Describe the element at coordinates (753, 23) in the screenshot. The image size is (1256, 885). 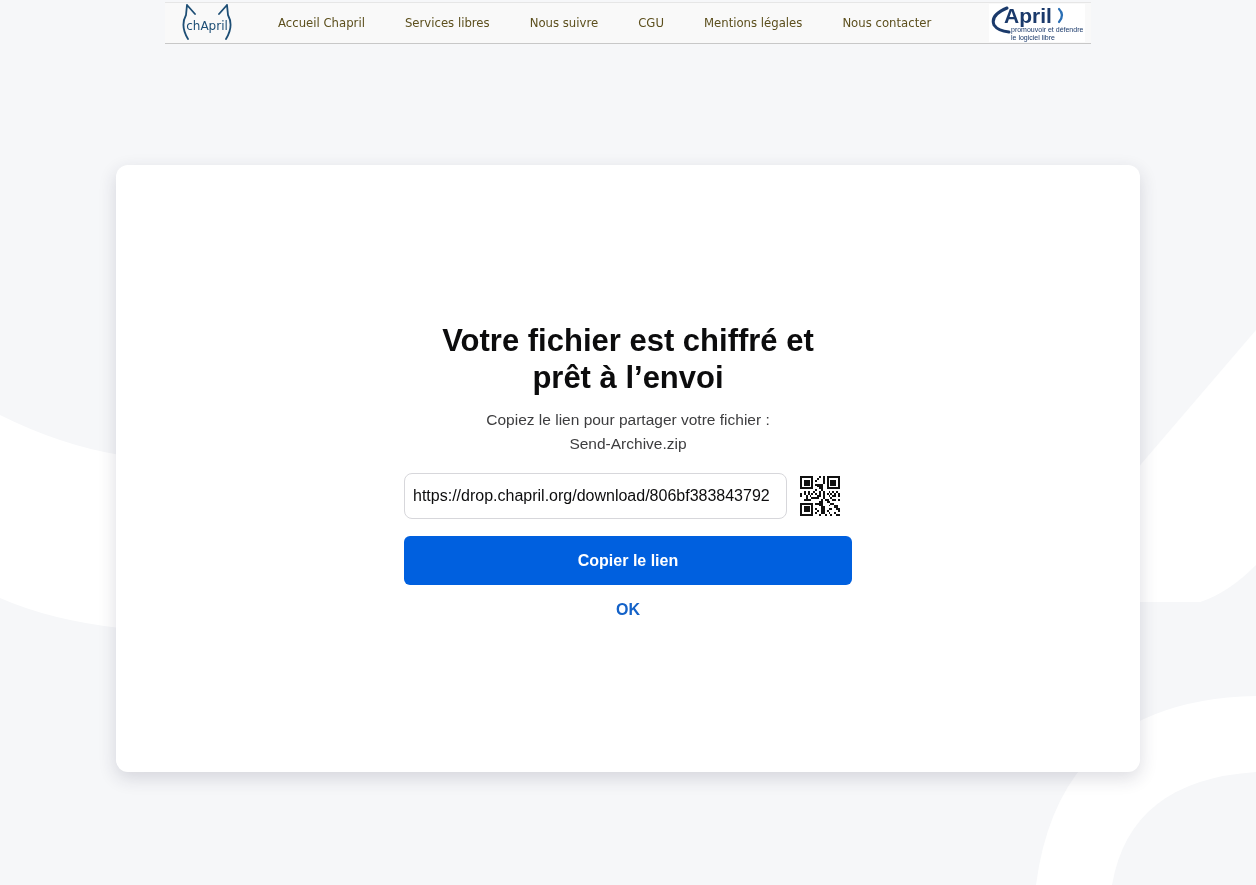
I see `nav-link: Mentions légales` at that location.